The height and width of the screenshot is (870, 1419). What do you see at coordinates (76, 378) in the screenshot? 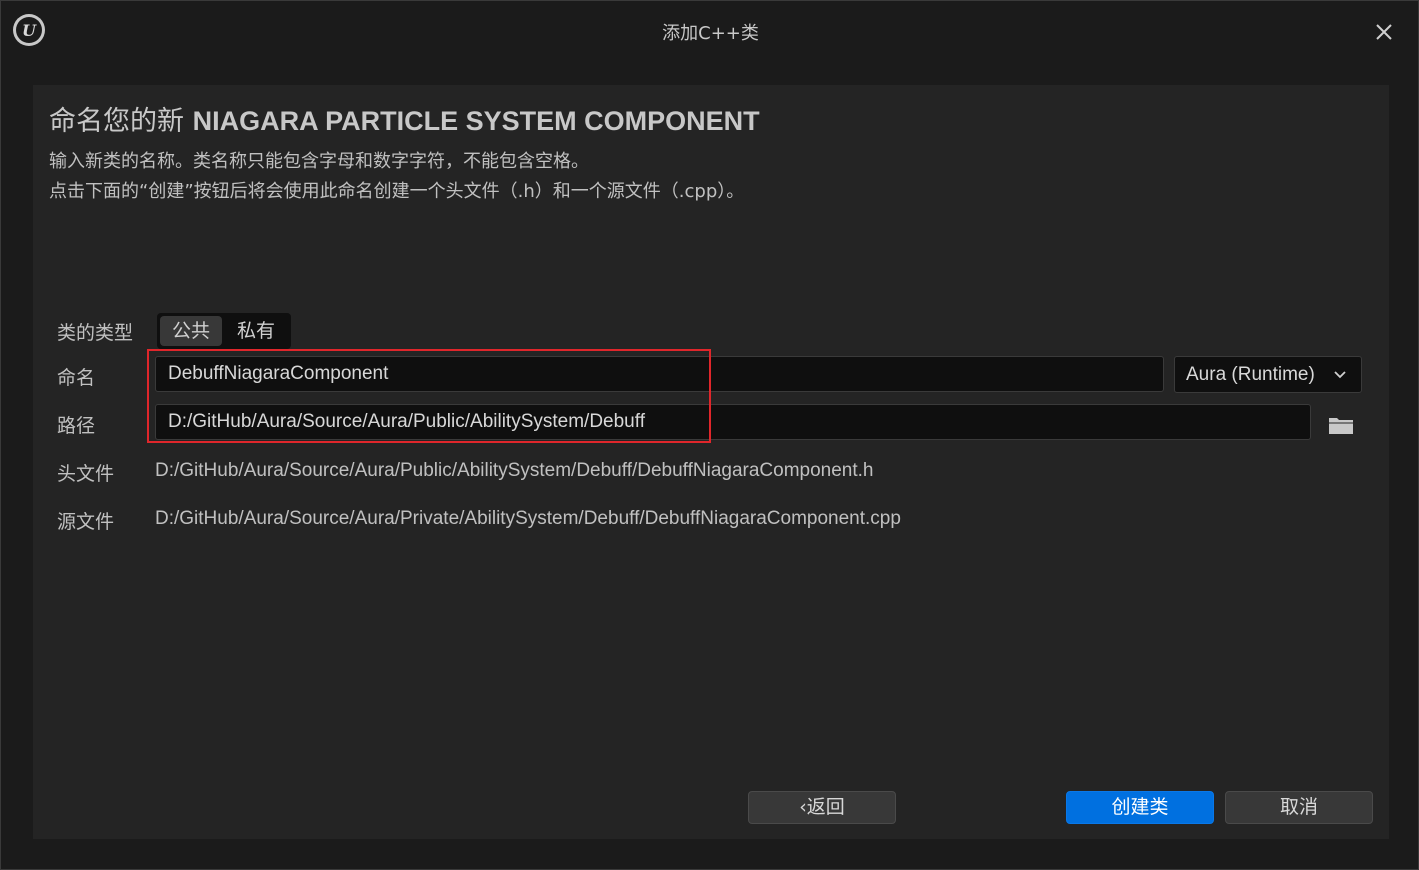
I see `name-label: 命名` at bounding box center [76, 378].